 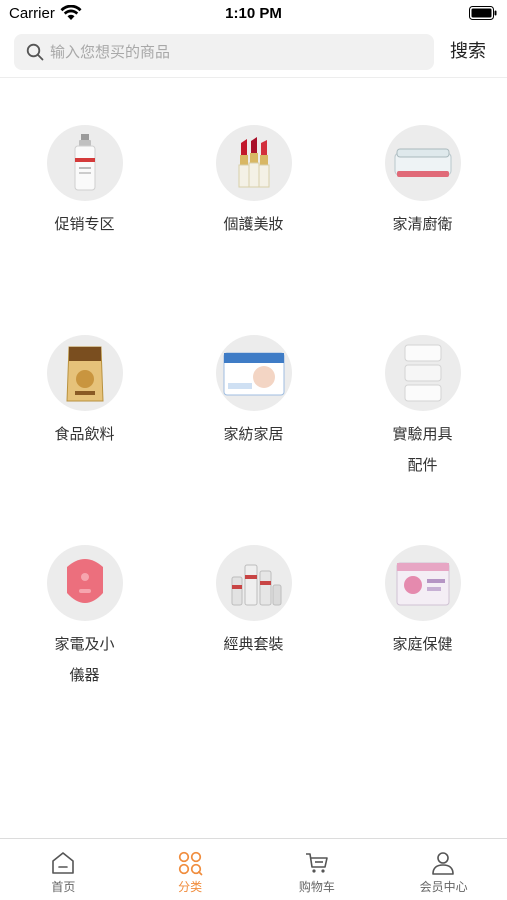 I want to click on category-label: 個護美妝, so click(x=253, y=224).